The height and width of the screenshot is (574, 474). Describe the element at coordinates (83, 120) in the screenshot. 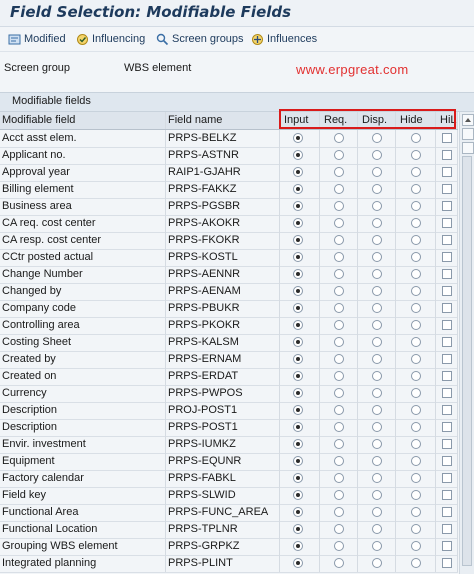

I see `column-header-modifiable-field: Modifiable field` at that location.